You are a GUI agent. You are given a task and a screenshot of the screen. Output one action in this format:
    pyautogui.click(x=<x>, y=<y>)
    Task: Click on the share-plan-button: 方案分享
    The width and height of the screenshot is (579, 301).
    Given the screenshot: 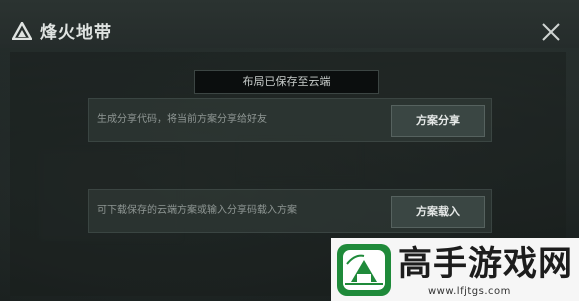 What is the action you would take?
    pyautogui.click(x=438, y=121)
    